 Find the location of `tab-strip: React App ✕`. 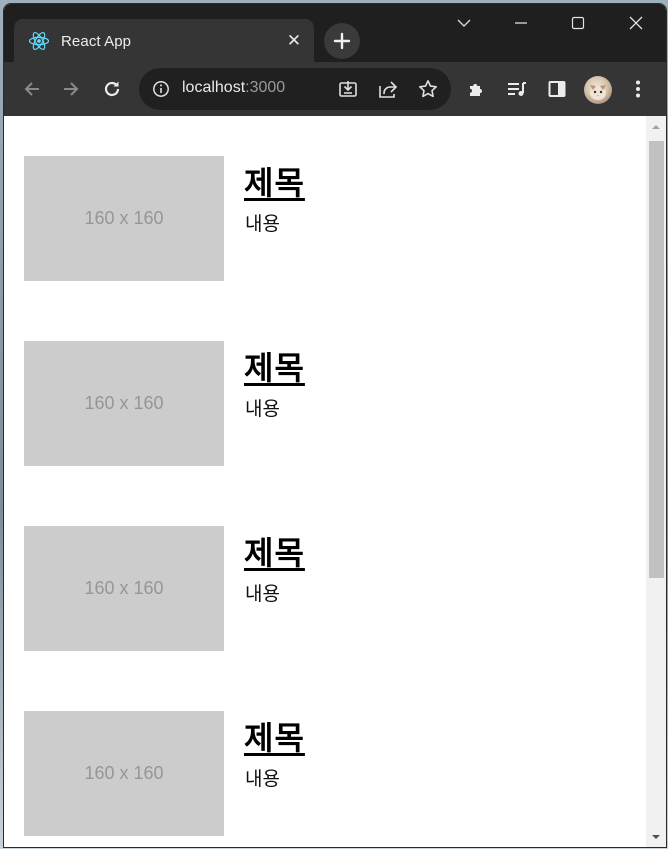

tab-strip: React App ✕ is located at coordinates (335, 33).